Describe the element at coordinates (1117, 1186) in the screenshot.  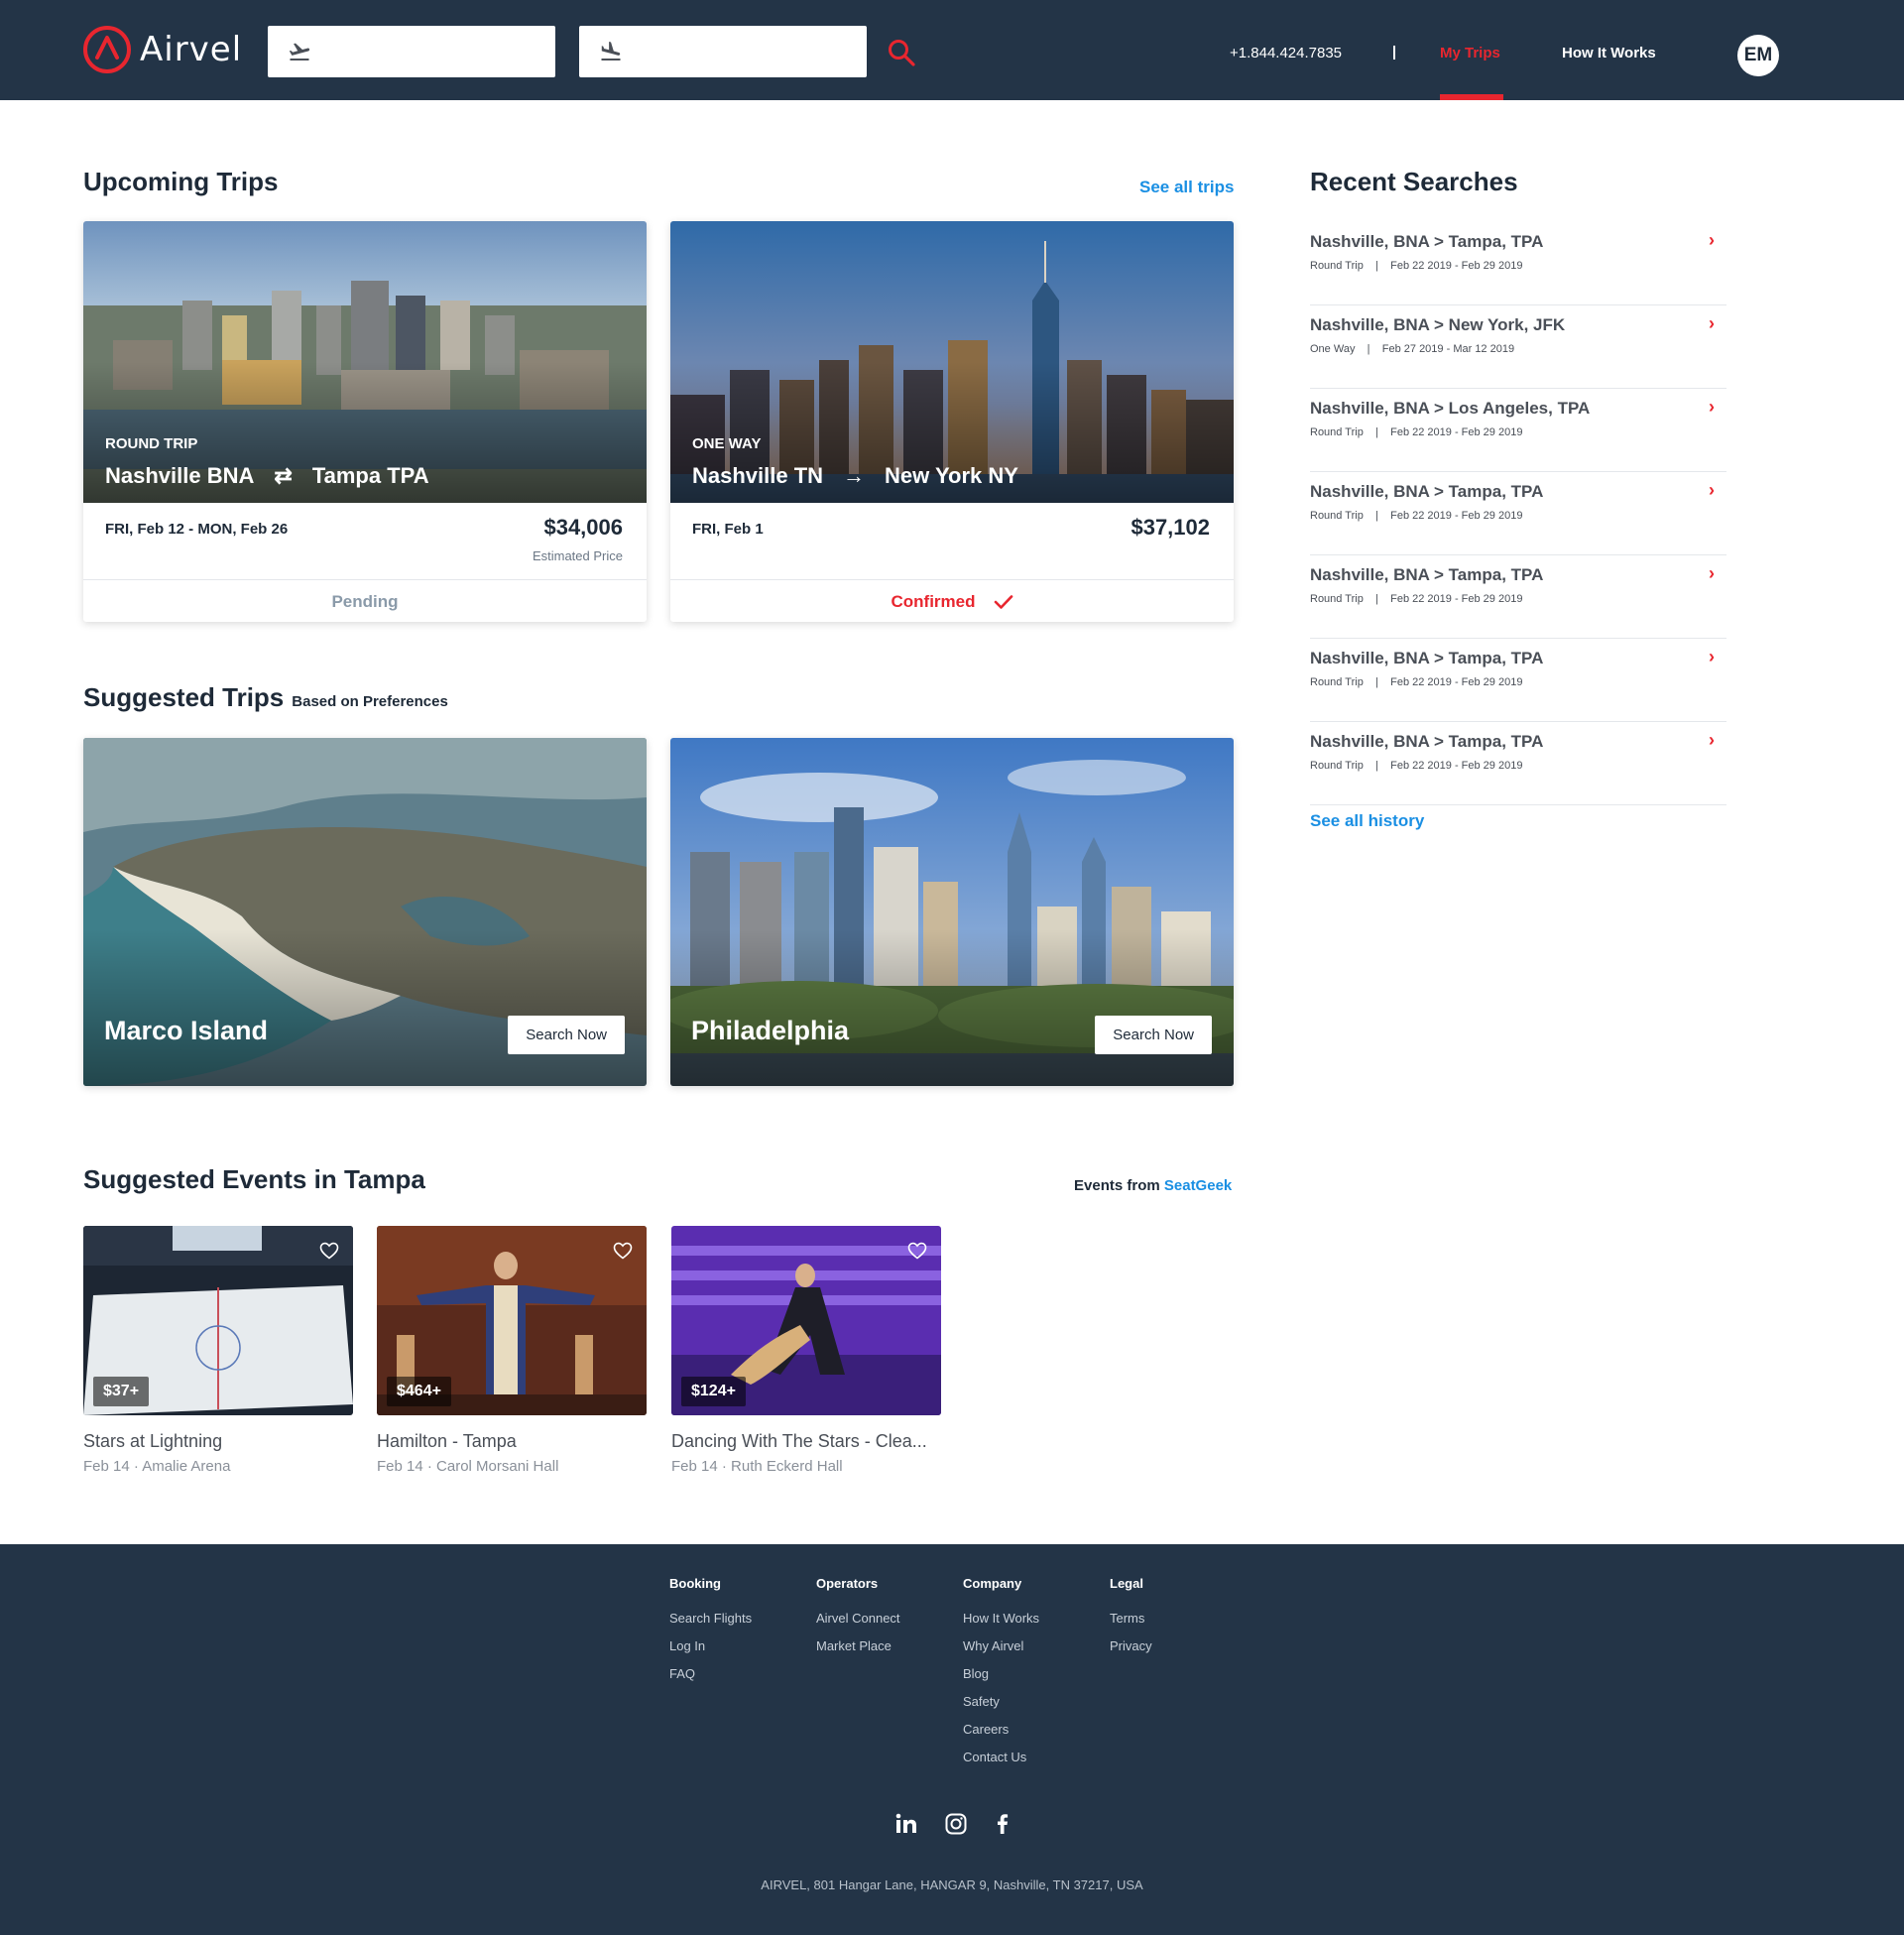
I see `events-source-prefix: Events from` at that location.